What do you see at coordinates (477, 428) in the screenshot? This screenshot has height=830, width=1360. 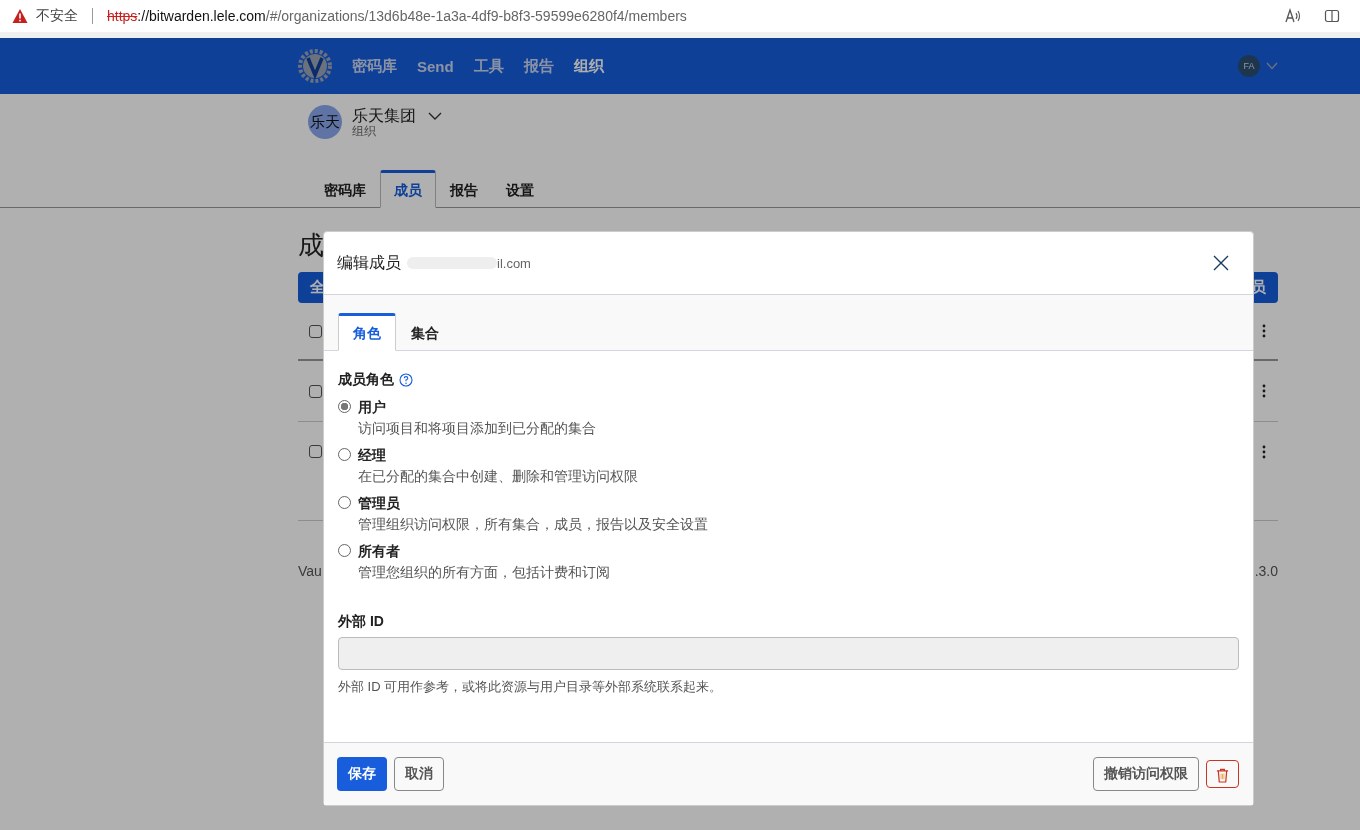 I see `role-description: 访问项目和将项目添加到已分配的集合` at bounding box center [477, 428].